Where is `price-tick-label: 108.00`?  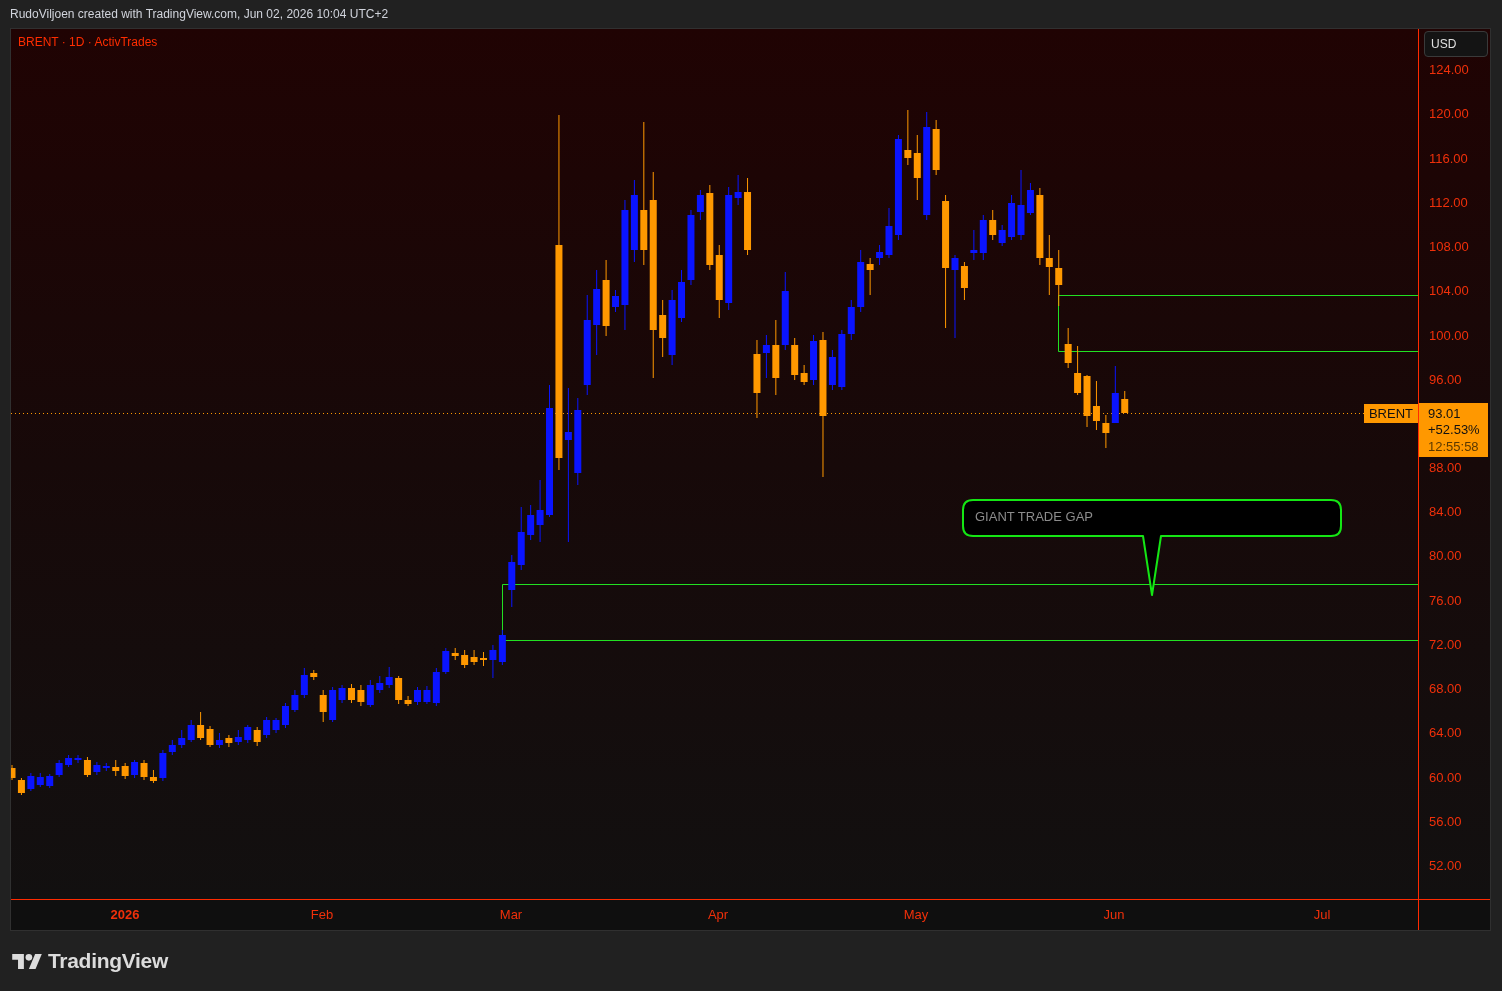
price-tick-label: 108.00 is located at coordinates (1449, 247).